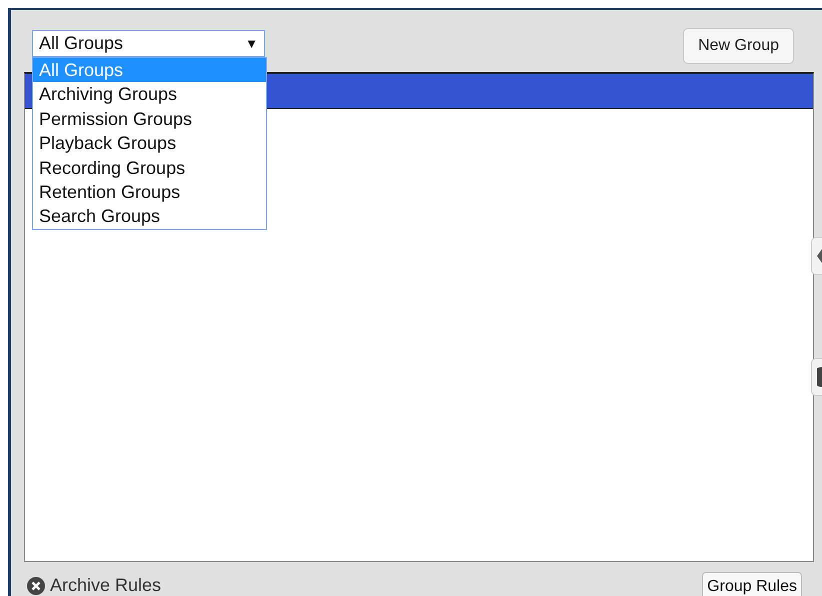 This screenshot has height=596, width=822. Describe the element at coordinates (36, 585) in the screenshot. I see `close-icon` at that location.